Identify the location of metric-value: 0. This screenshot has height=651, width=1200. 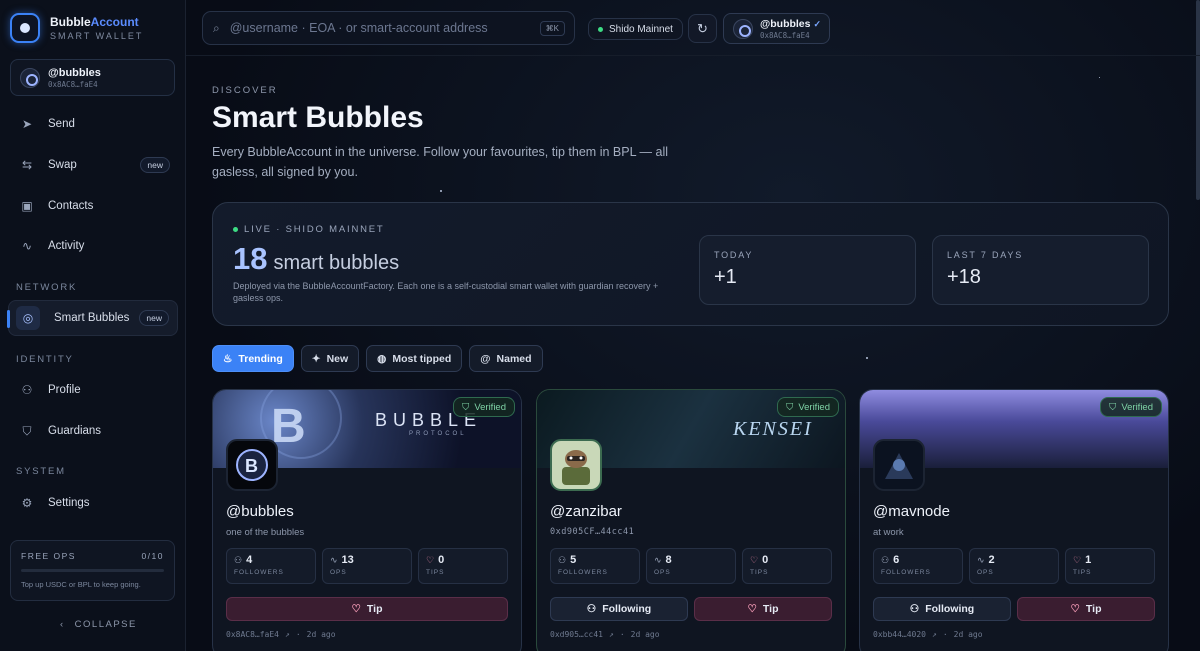
(441, 560).